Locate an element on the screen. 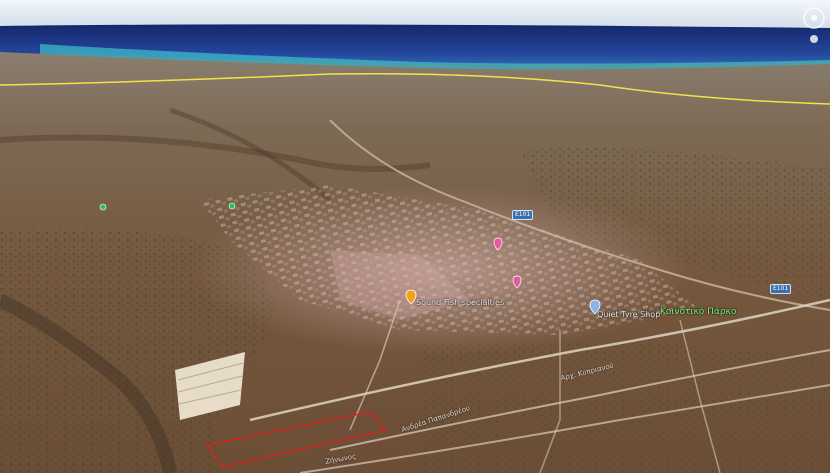  poi-label: Quiet Tyre Shop is located at coordinates (628, 314).